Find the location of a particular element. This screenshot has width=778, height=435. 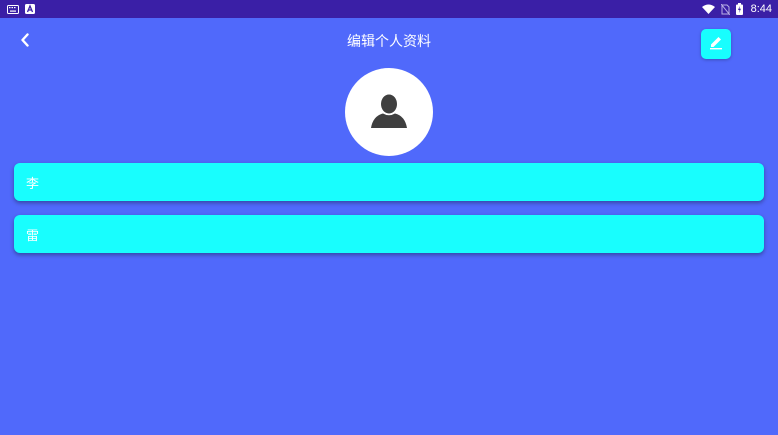

wifi-icon is located at coordinates (708, 9).